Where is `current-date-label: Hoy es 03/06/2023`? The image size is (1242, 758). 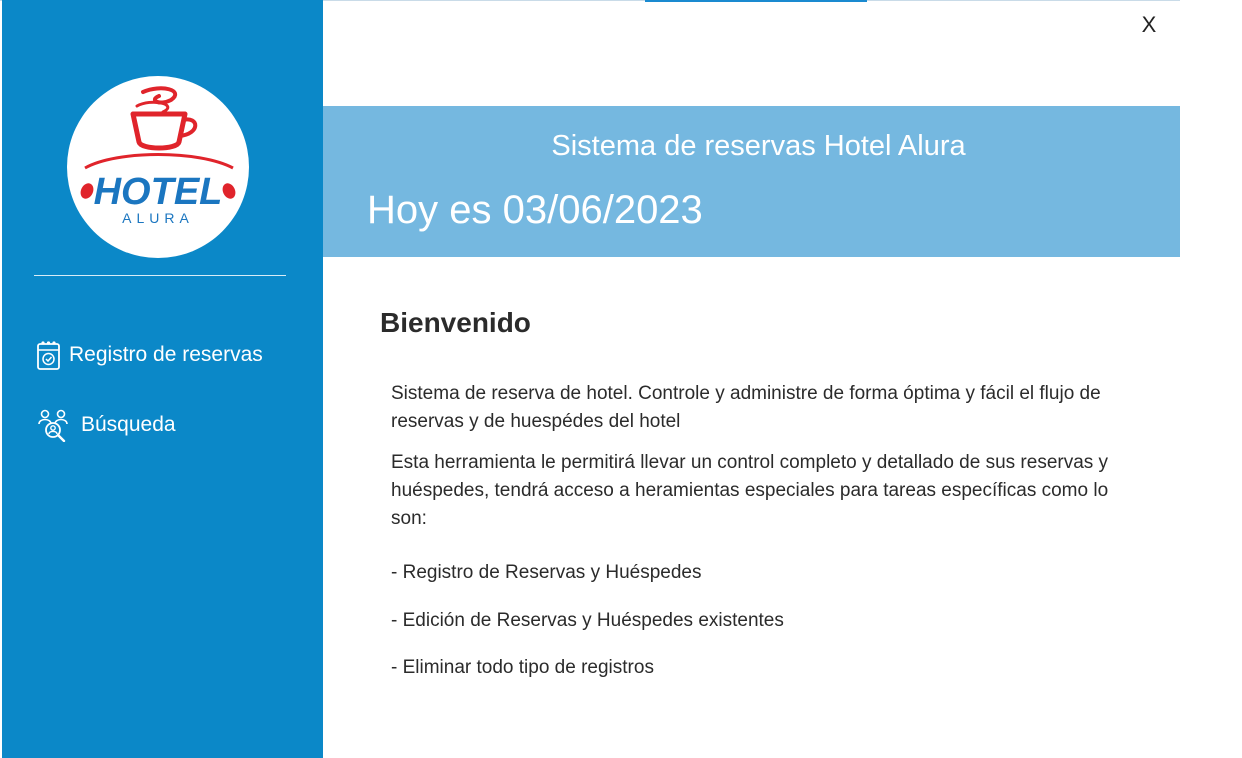 current-date-label: Hoy es 03/06/2023 is located at coordinates (535, 210).